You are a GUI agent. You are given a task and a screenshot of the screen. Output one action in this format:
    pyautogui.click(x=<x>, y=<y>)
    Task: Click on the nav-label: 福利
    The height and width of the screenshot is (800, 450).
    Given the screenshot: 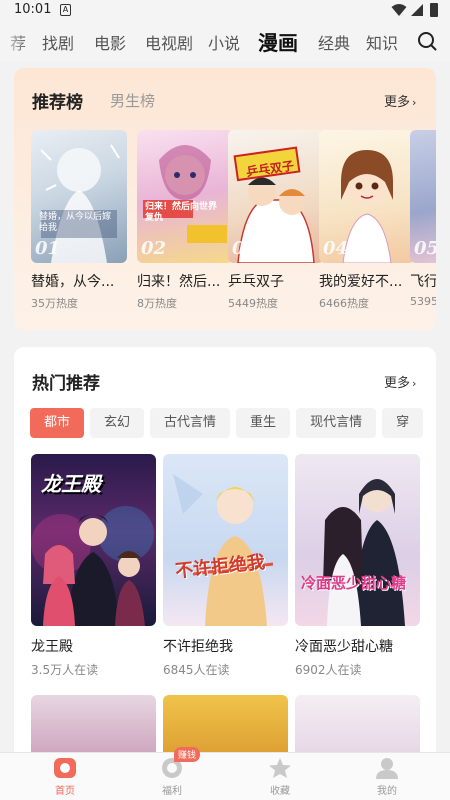 What is the action you would take?
    pyautogui.click(x=172, y=791)
    